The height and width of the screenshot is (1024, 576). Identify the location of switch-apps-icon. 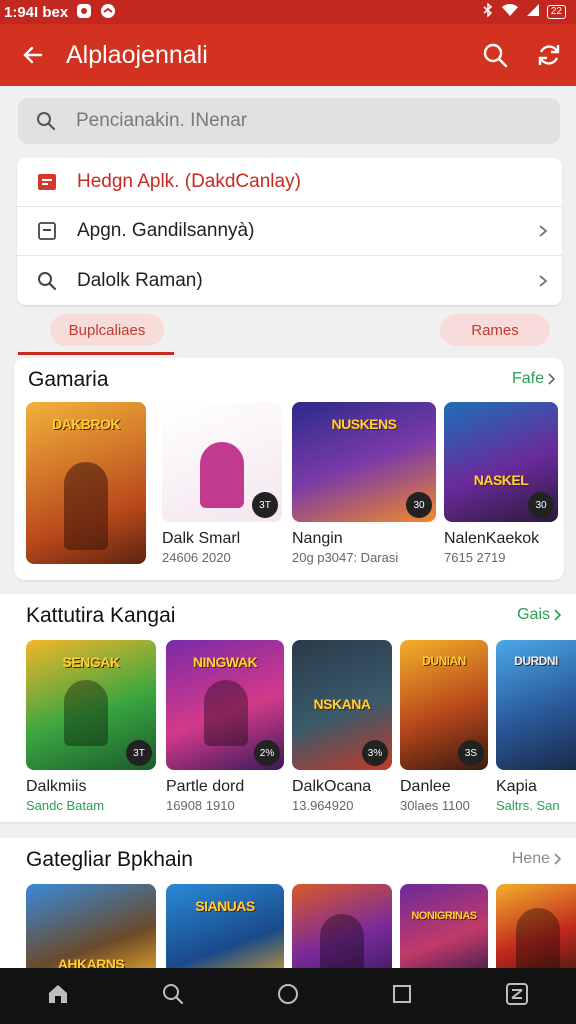
(517, 993).